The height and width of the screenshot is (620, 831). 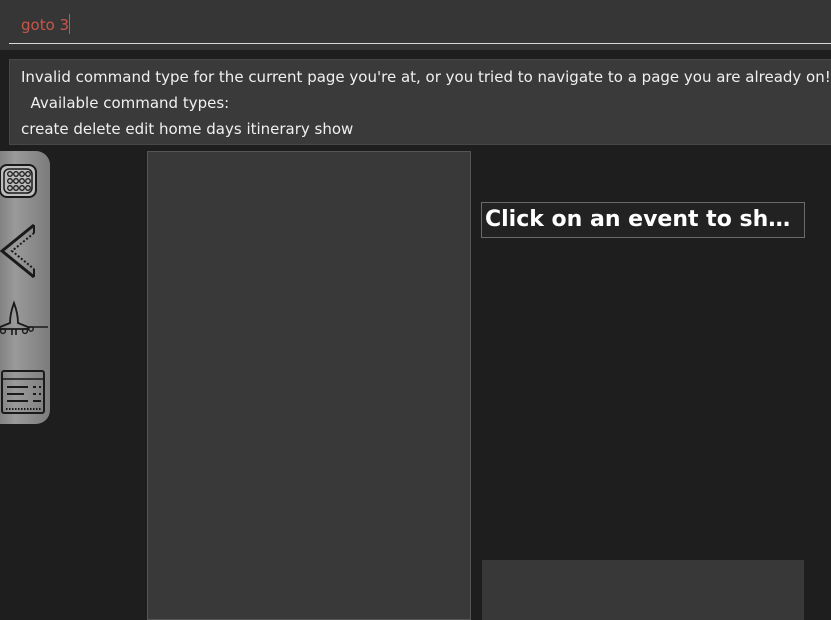 I want to click on sidebar-dock, so click(x=25, y=287).